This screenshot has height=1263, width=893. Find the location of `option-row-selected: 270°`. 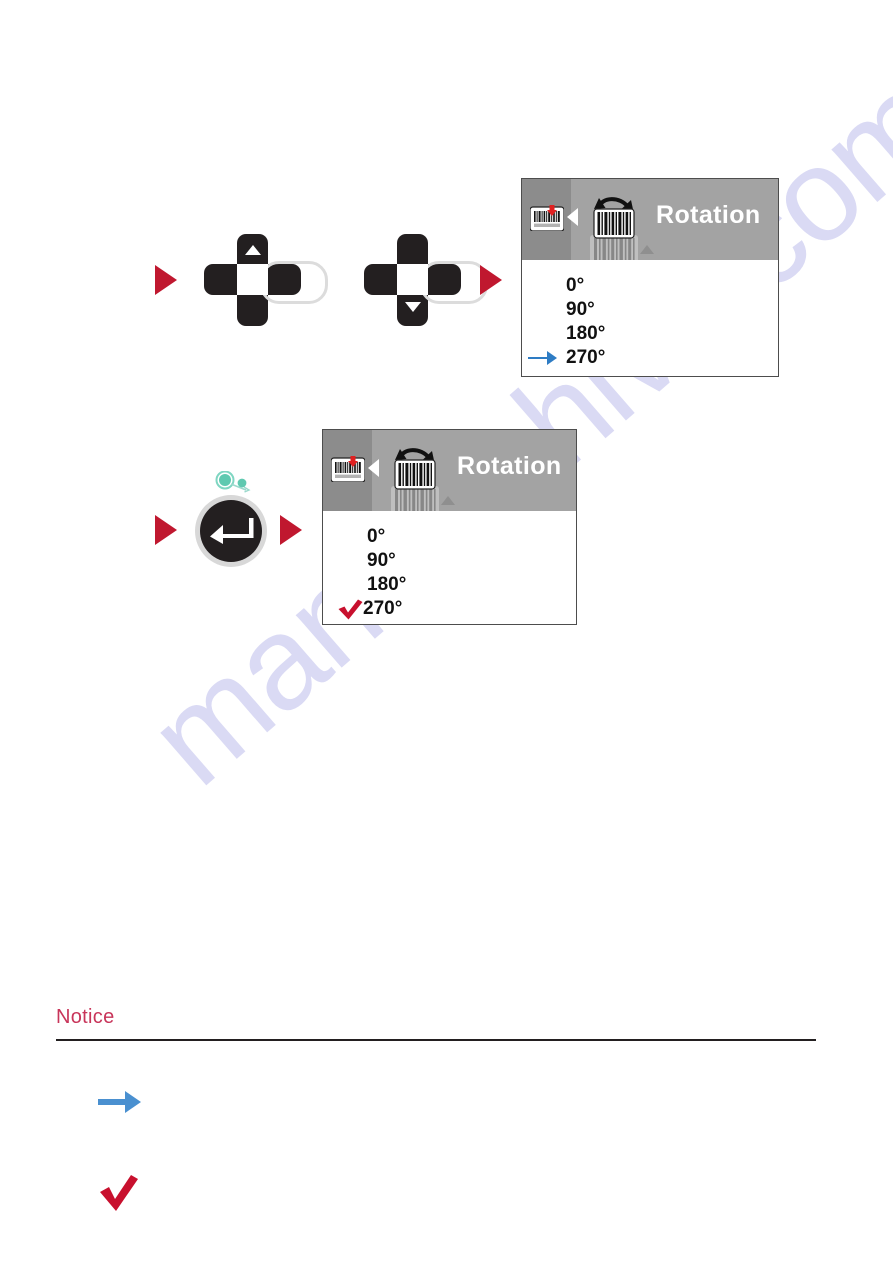

option-row-selected: 270° is located at coordinates (650, 358).